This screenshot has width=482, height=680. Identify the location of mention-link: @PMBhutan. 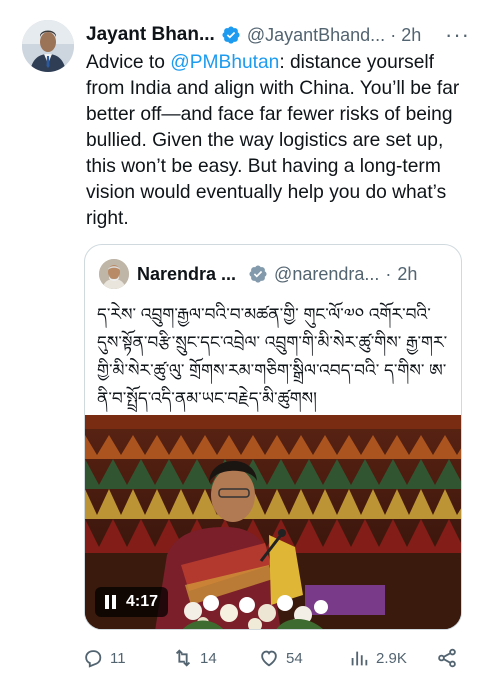
(224, 62).